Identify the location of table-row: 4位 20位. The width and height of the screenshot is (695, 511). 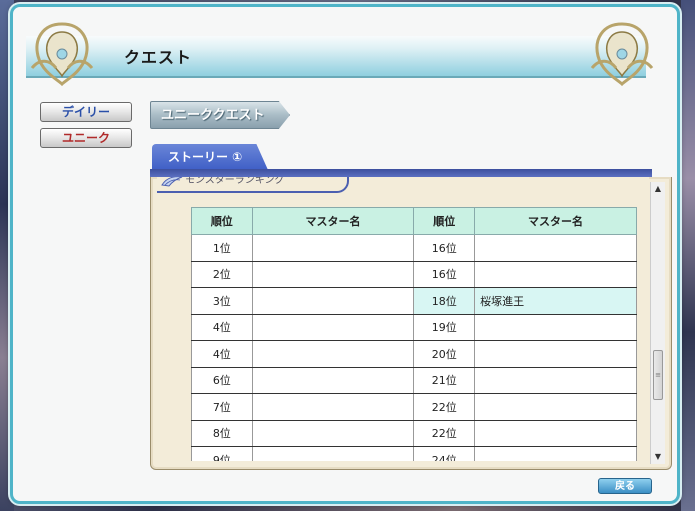
(414, 354).